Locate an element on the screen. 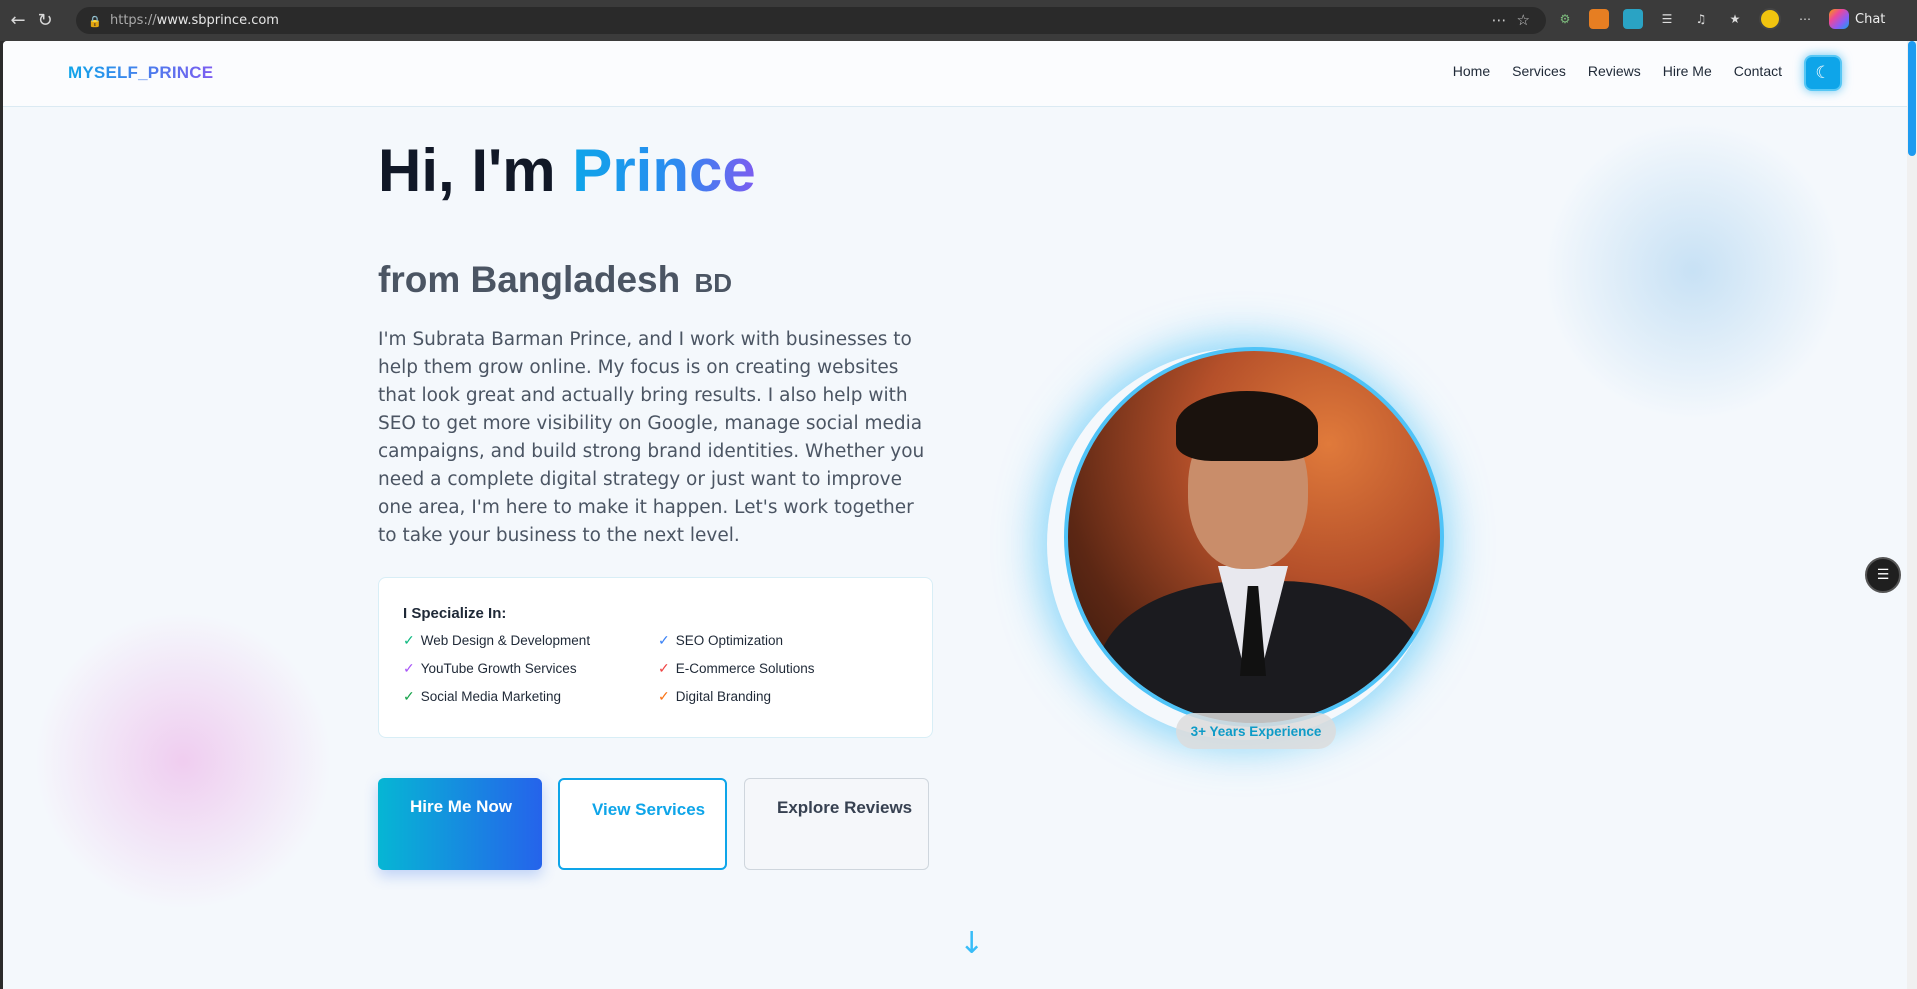  specialty-item: ✓ YouTube Growth Services is located at coordinates (490, 668).